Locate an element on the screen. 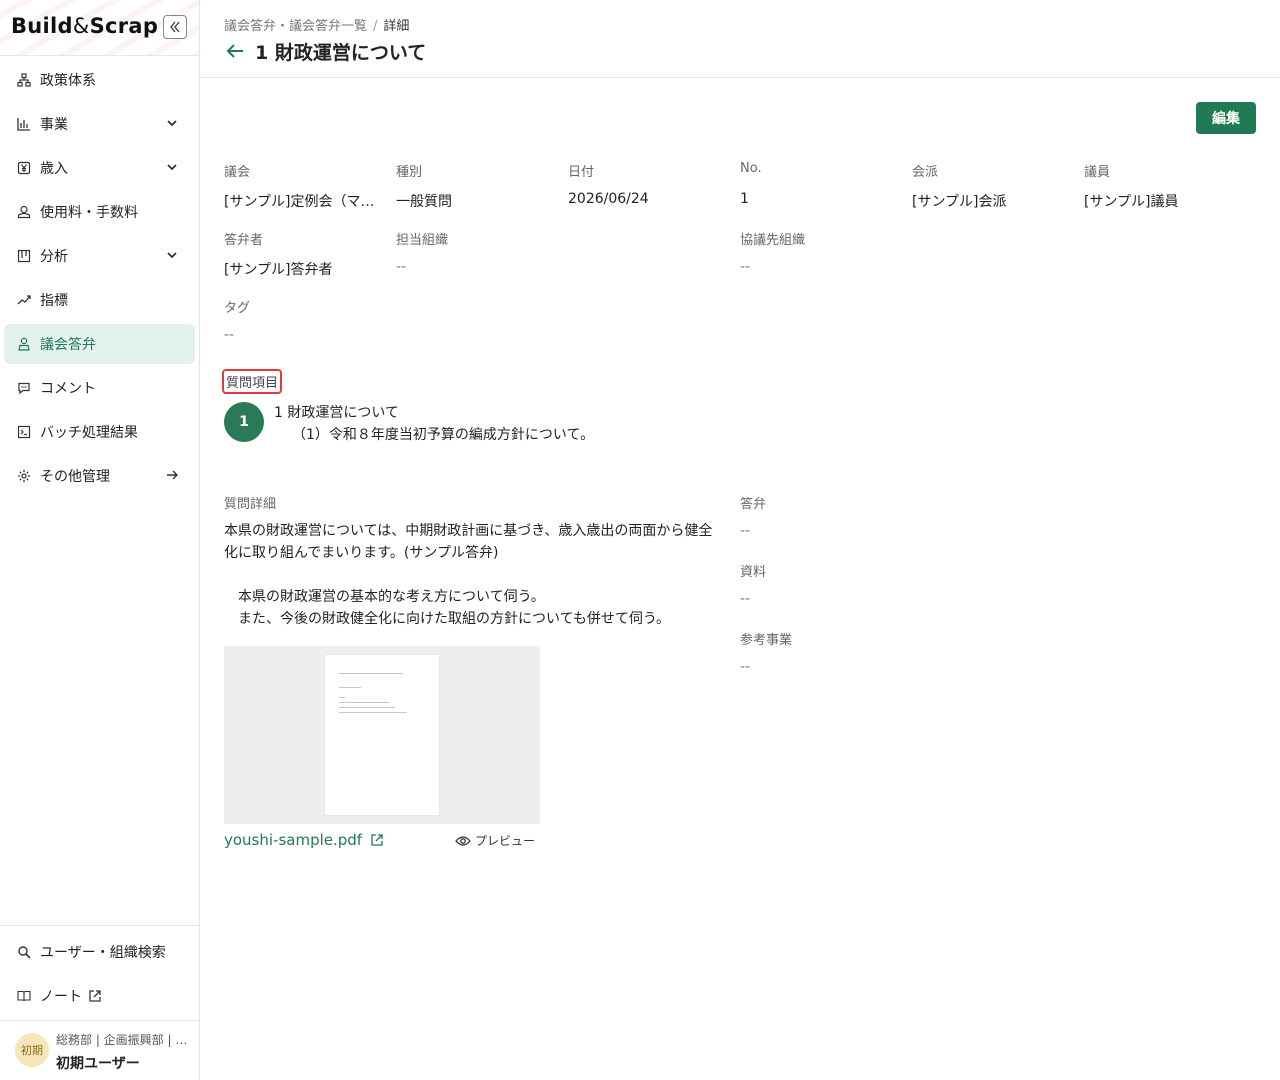 The width and height of the screenshot is (1280, 1080). sidebar-item-label: バッチ処理結果 is located at coordinates (89, 433).